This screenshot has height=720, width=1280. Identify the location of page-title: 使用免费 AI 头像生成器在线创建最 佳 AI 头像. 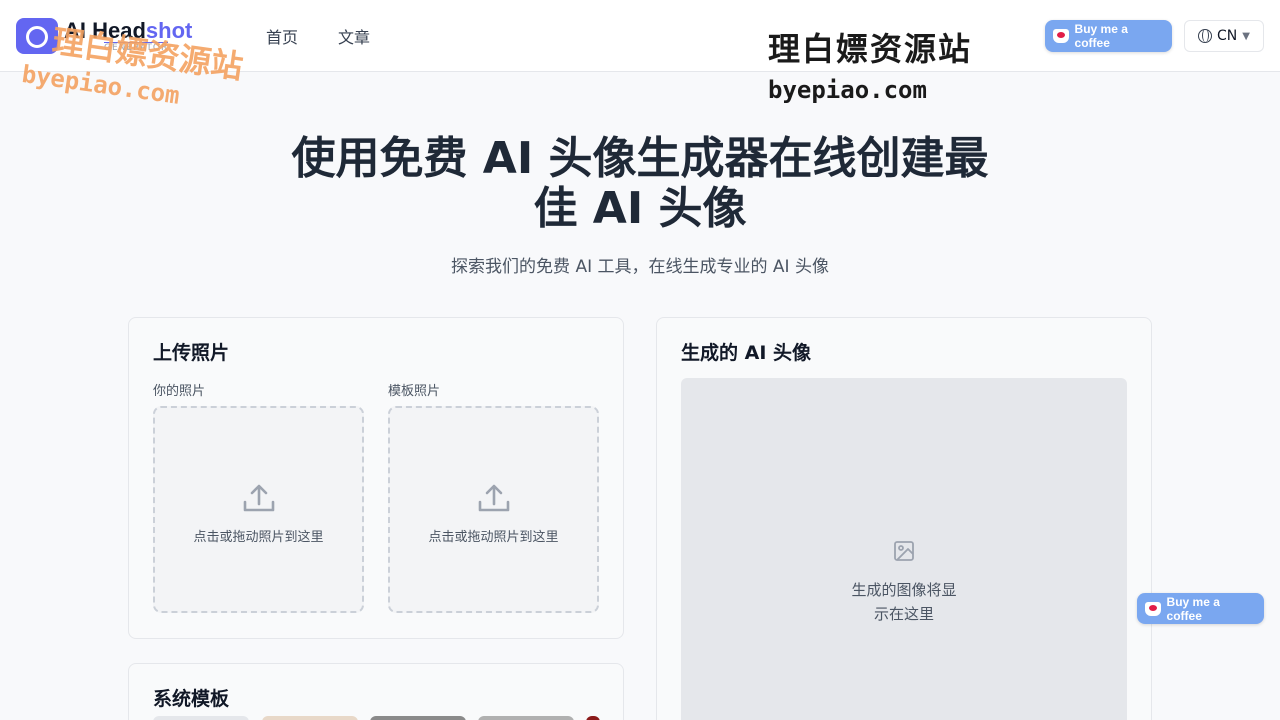
(640, 184).